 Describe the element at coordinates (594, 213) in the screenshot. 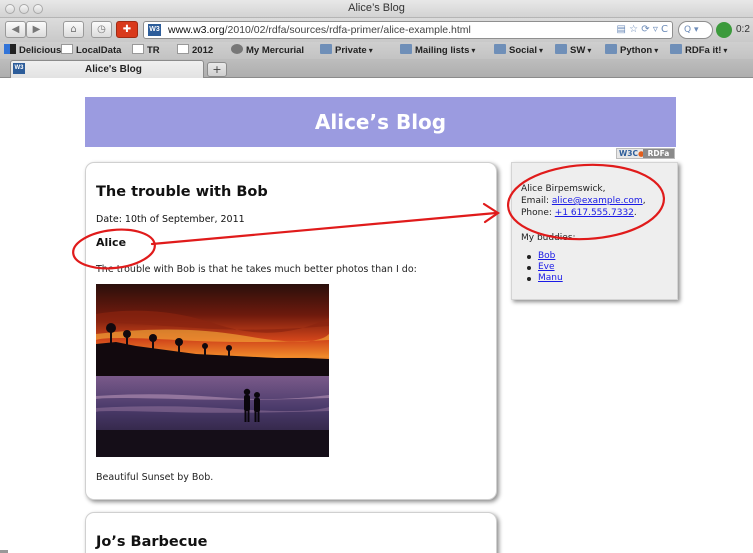

I see `phone-link: +1 617.555.7332` at that location.